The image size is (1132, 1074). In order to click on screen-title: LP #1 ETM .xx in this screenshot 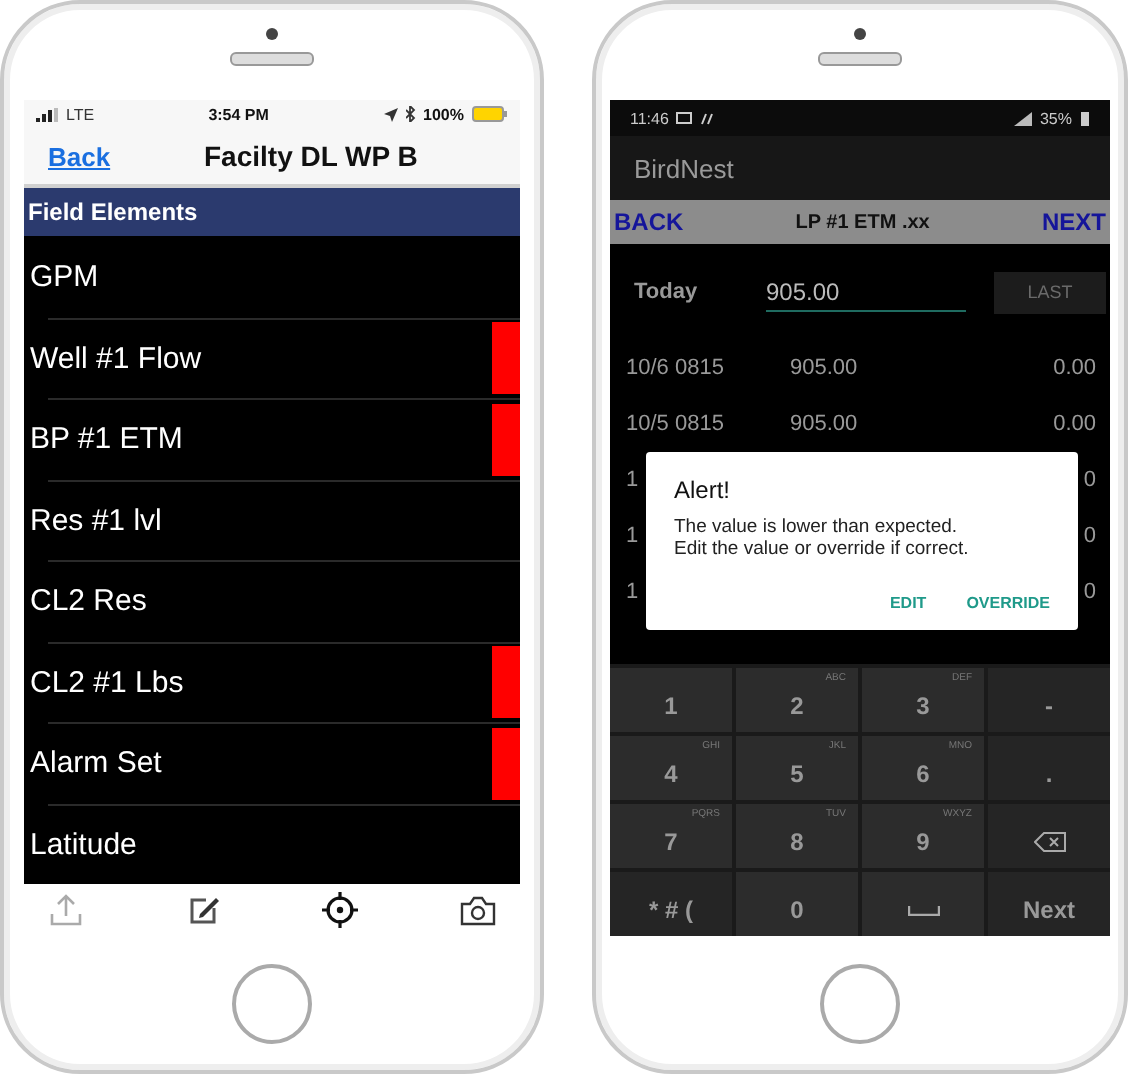, I will do `click(862, 222)`.